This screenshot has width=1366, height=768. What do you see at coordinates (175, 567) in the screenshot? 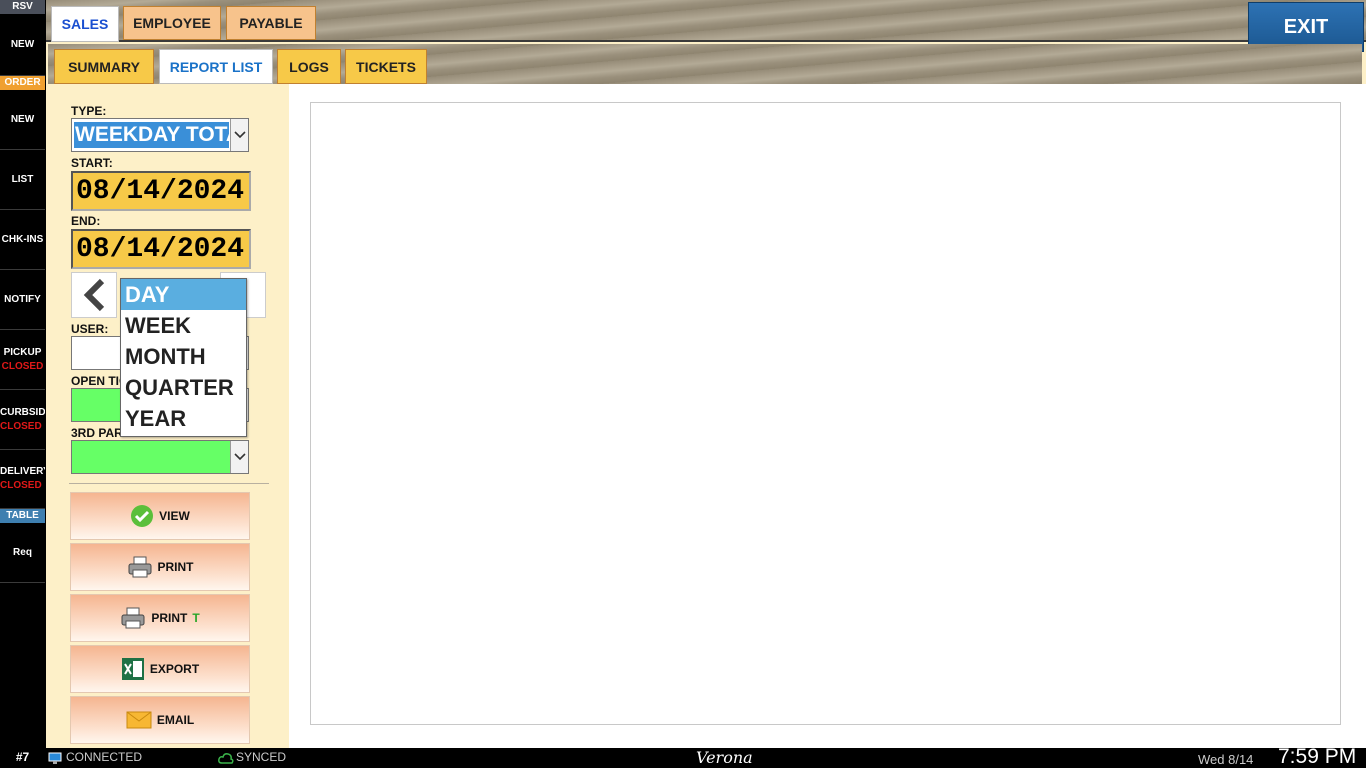
I see `print-label: PRINT` at bounding box center [175, 567].